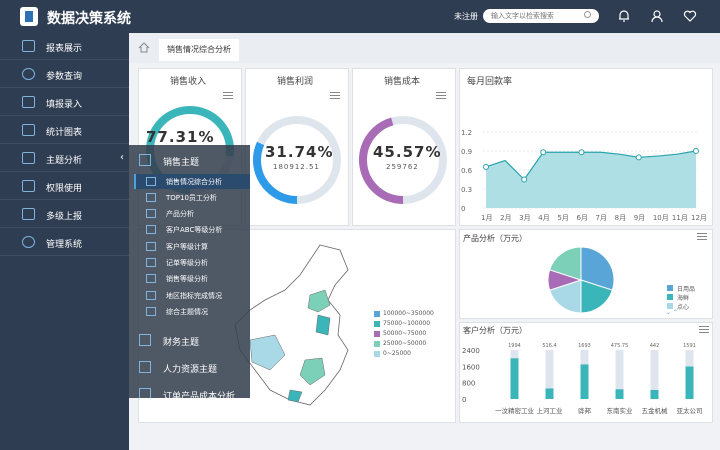 This screenshot has height=450, width=720. I want to click on x-tick-label: 亚太公司, so click(690, 410).